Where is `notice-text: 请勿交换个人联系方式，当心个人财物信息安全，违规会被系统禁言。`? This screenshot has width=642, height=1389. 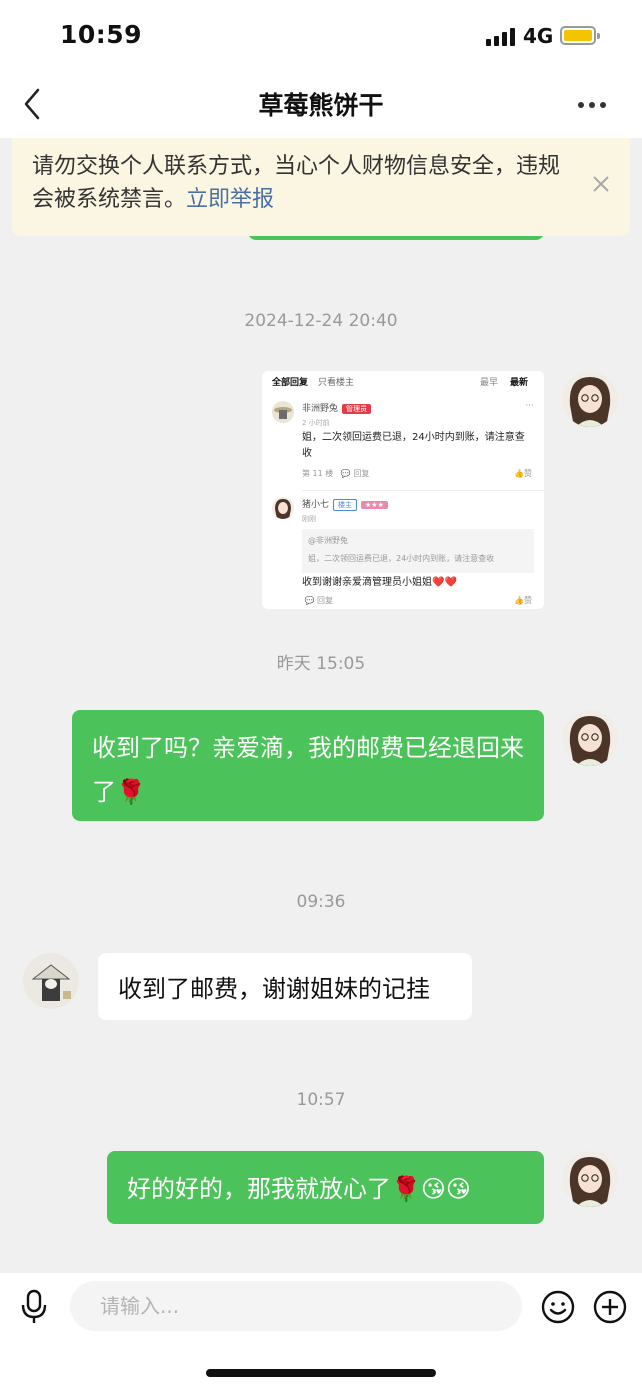 notice-text: 请勿交换个人联系方式，当心个人财物信息安全，违规会被系统禁言。 is located at coordinates (296, 183).